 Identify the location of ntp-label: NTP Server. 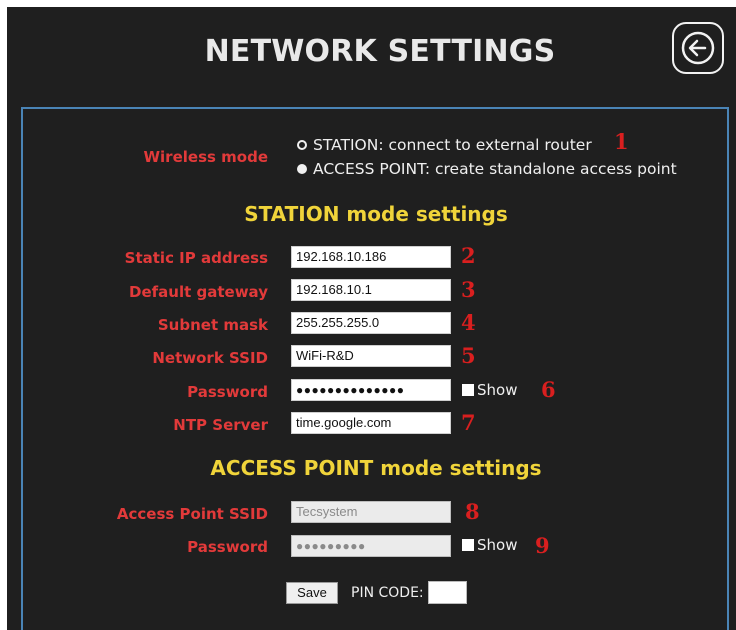
(220, 425).